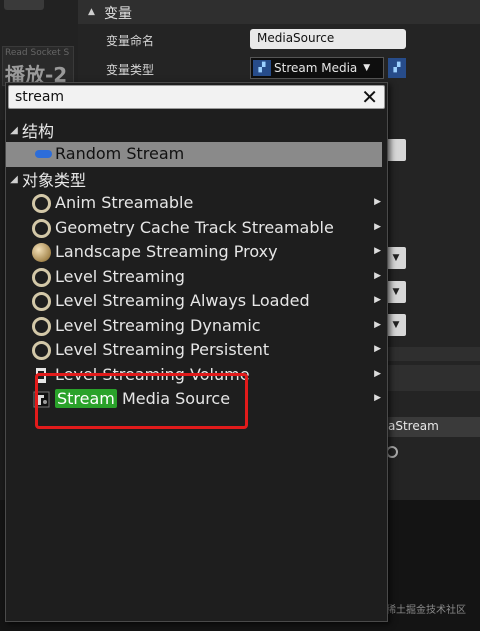 This screenshot has height=631, width=480. I want to click on close-icon: ✕, so click(369, 97).